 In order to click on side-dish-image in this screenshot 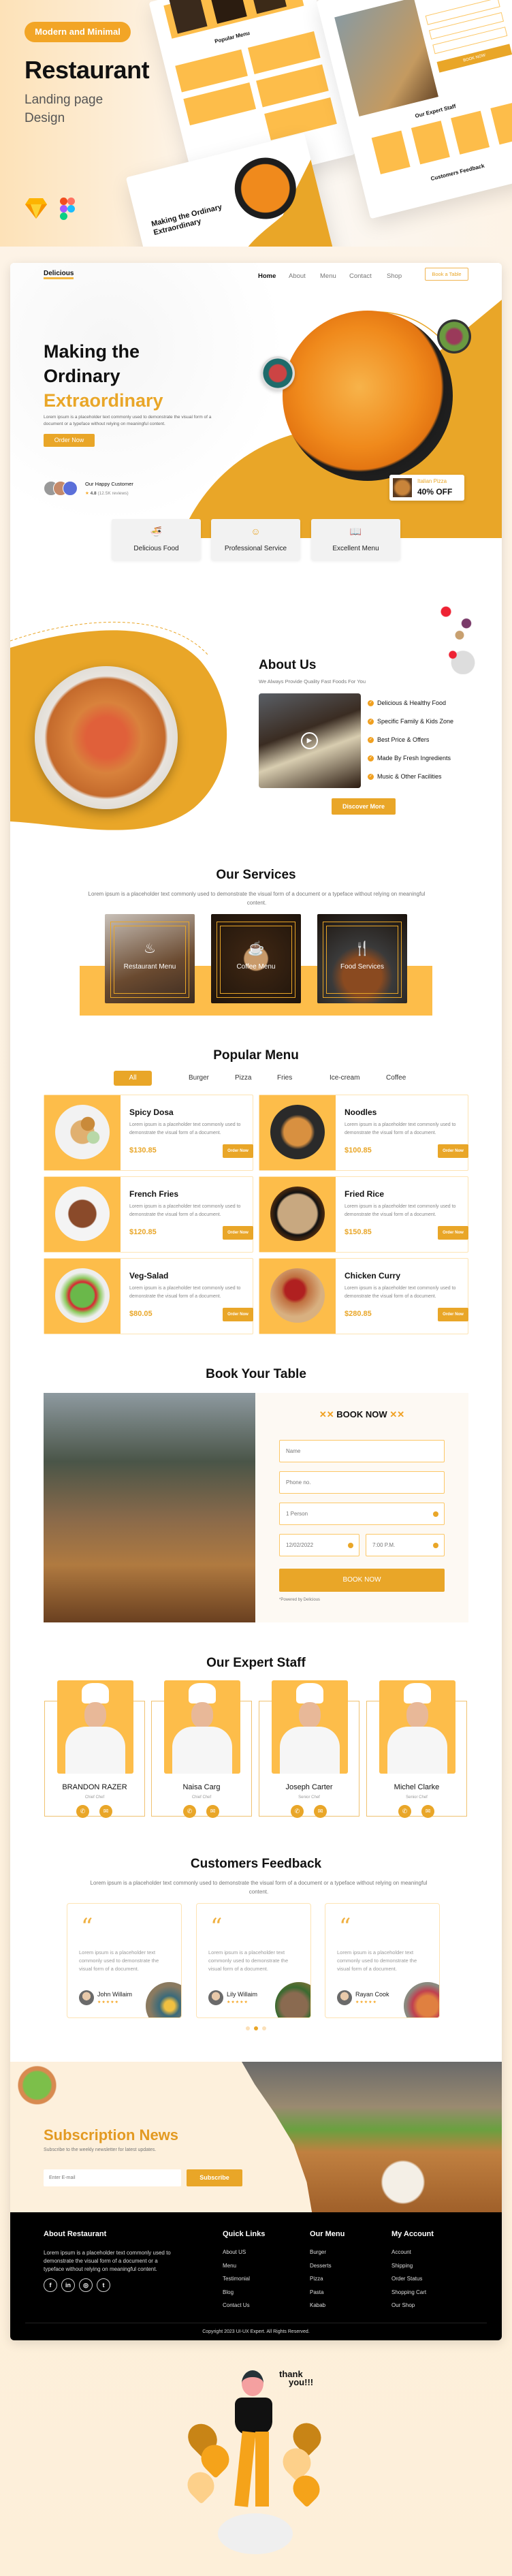, I will do `click(454, 336)`.